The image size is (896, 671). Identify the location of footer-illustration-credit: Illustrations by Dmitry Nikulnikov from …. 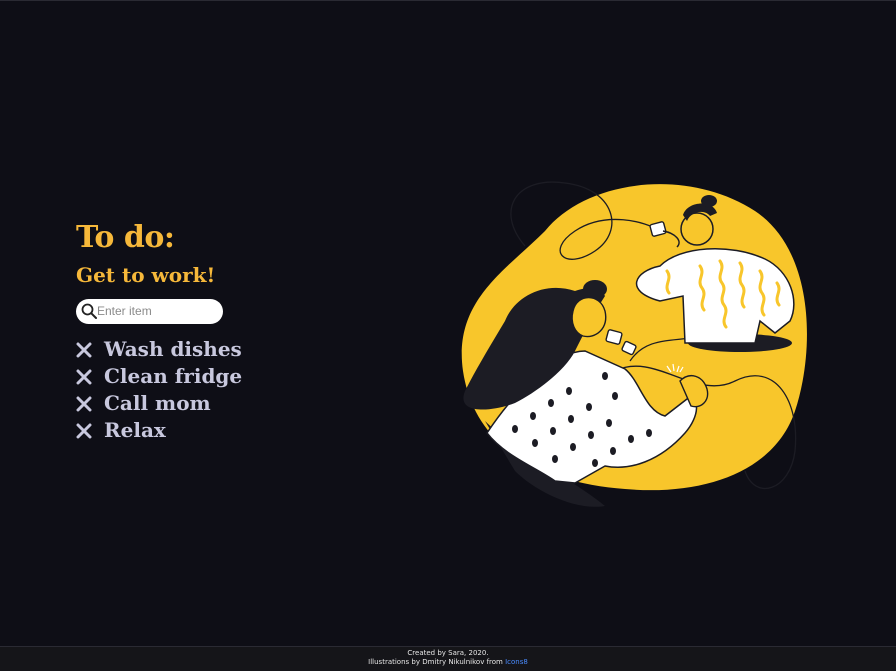
(448, 662).